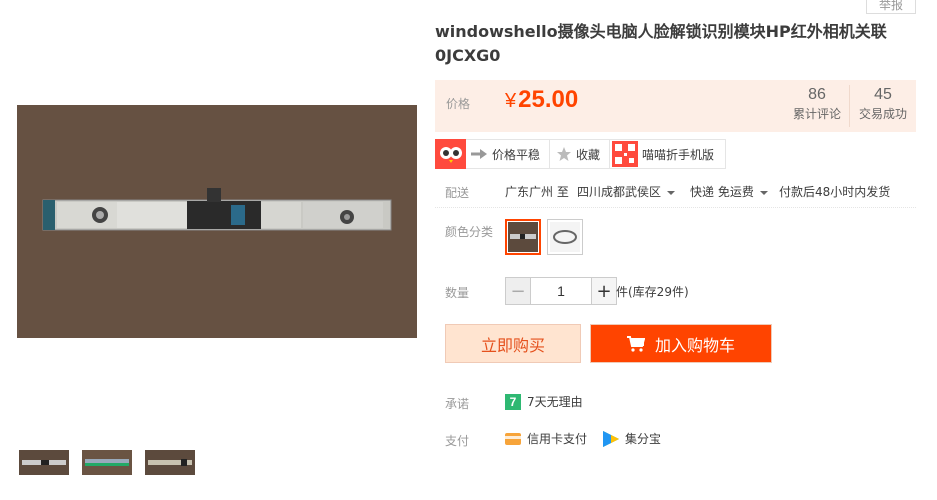  I want to click on credit-card-icon, so click(513, 439).